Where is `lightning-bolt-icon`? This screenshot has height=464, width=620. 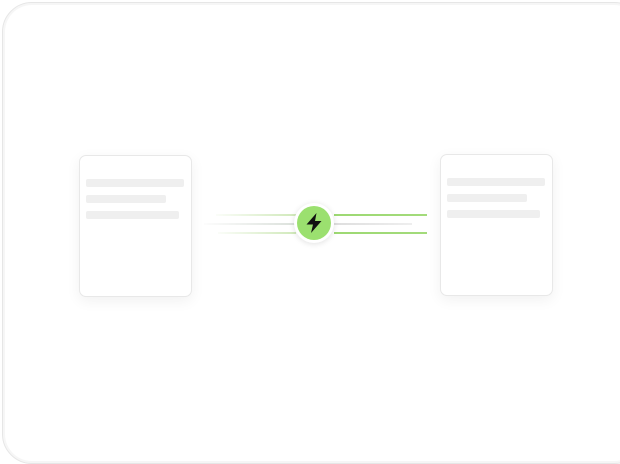
lightning-bolt-icon is located at coordinates (314, 223).